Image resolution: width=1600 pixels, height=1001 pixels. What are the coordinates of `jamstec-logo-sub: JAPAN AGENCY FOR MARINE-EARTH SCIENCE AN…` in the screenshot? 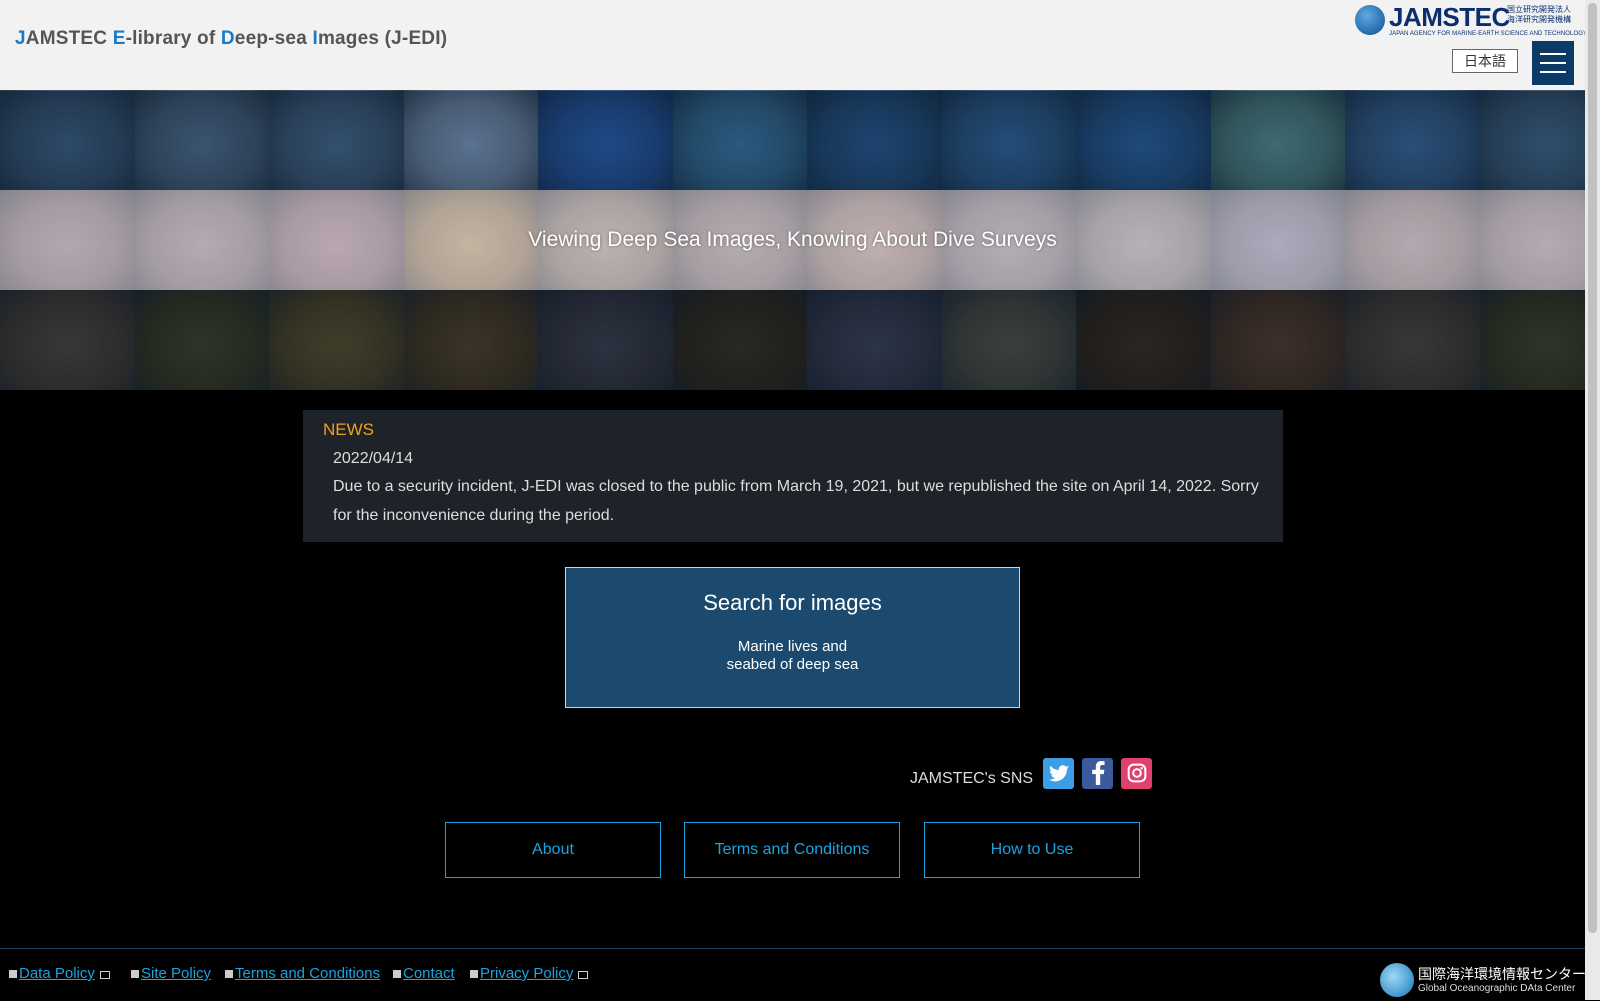 It's located at (1488, 34).